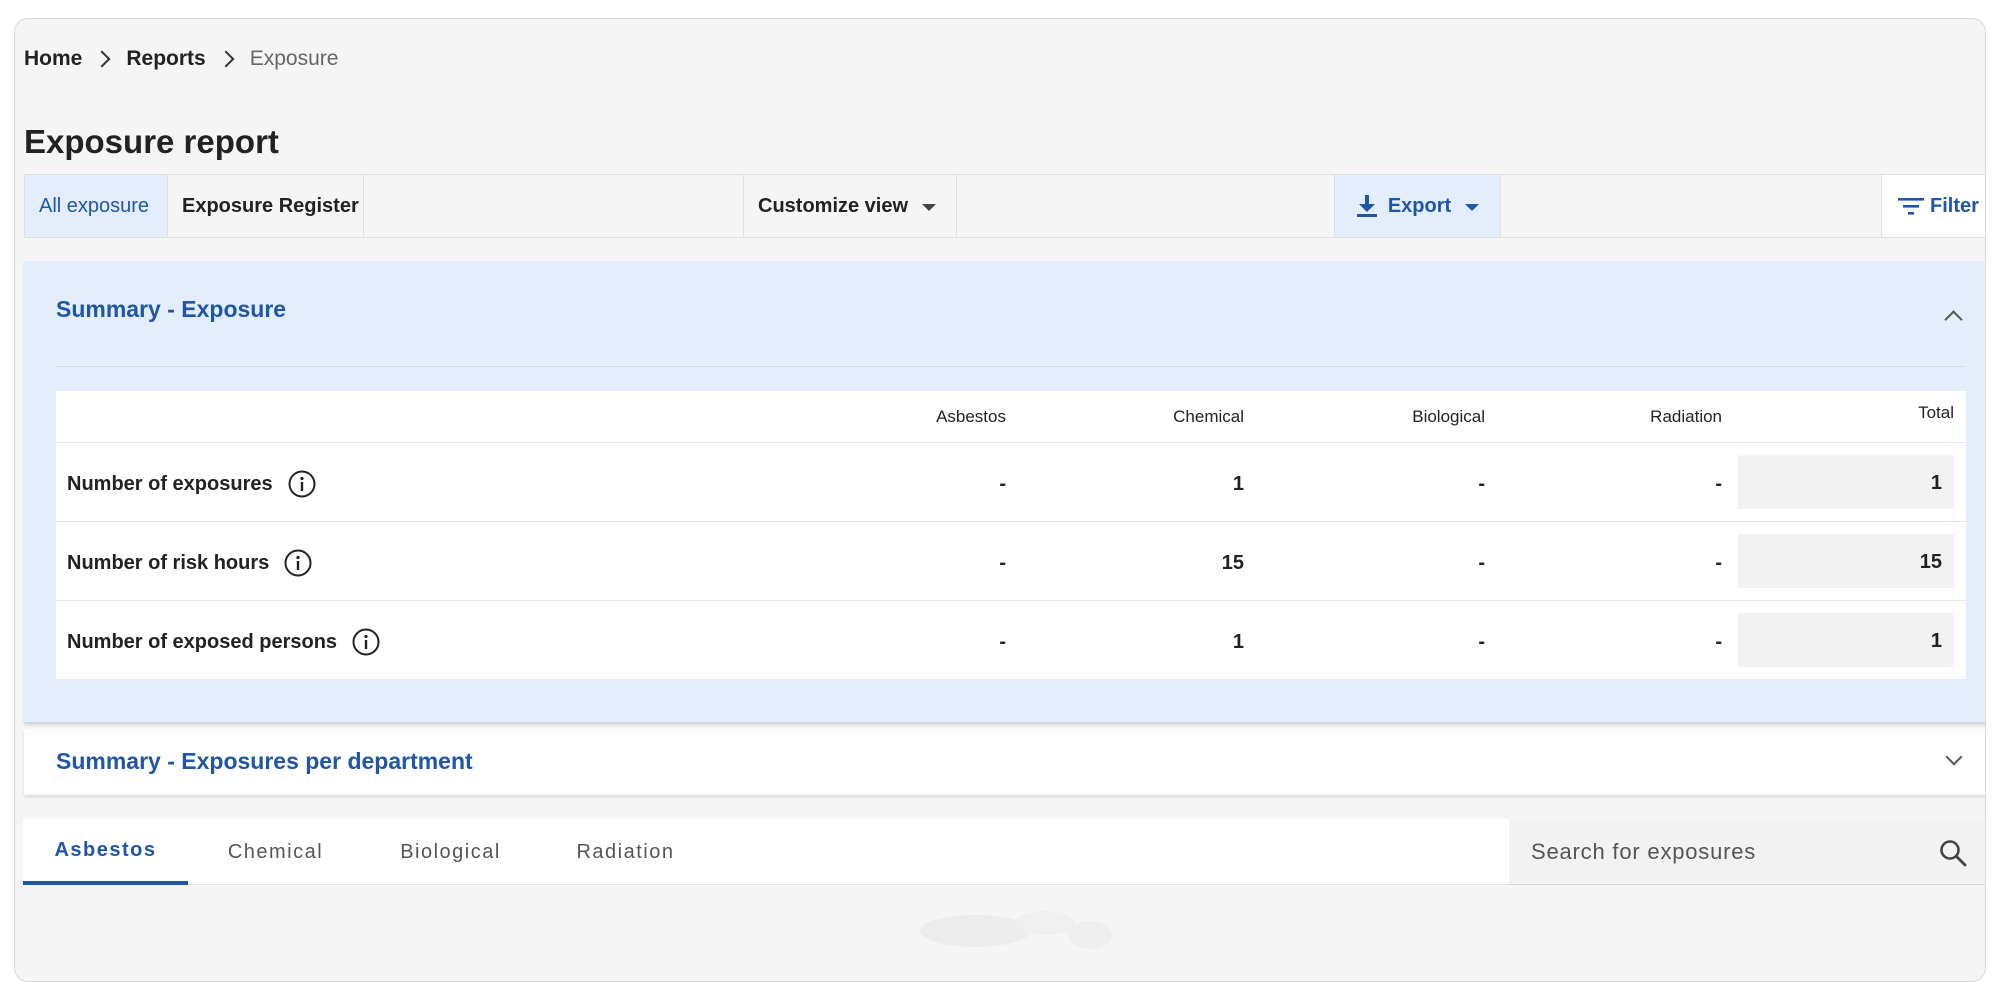  What do you see at coordinates (1936, 412) in the screenshot?
I see `column-header-total: Total` at bounding box center [1936, 412].